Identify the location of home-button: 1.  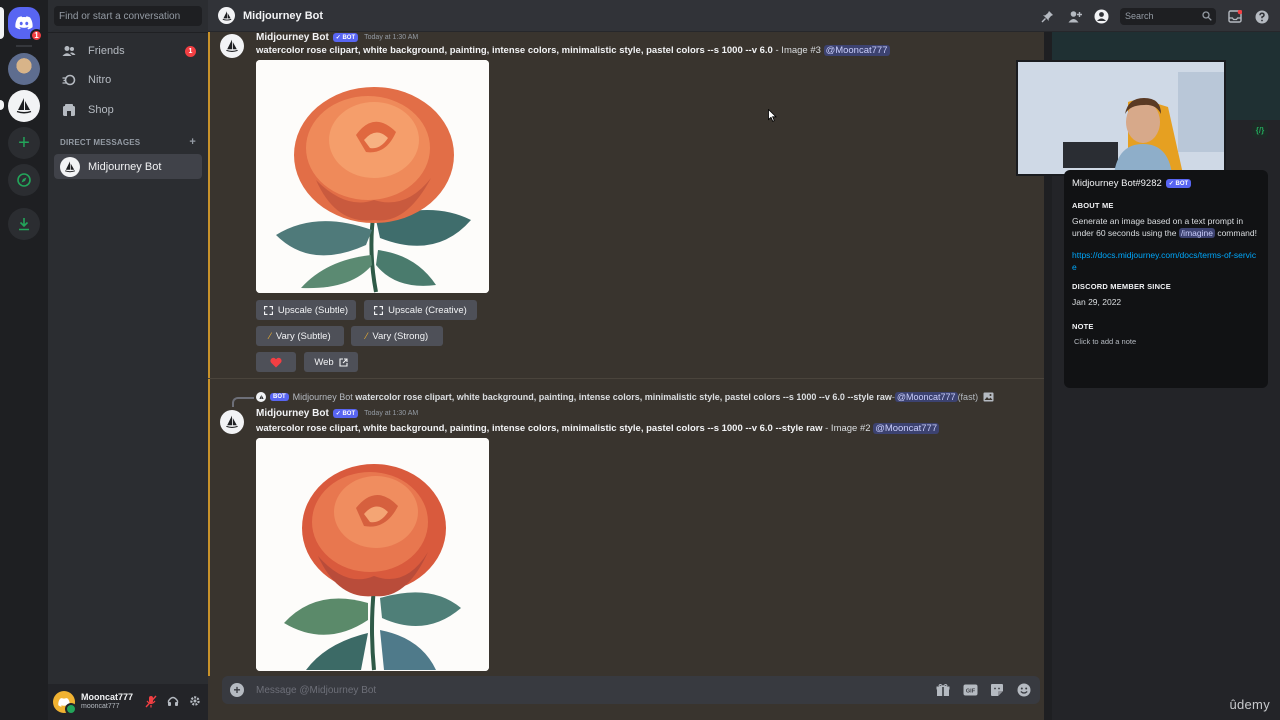
(25, 24).